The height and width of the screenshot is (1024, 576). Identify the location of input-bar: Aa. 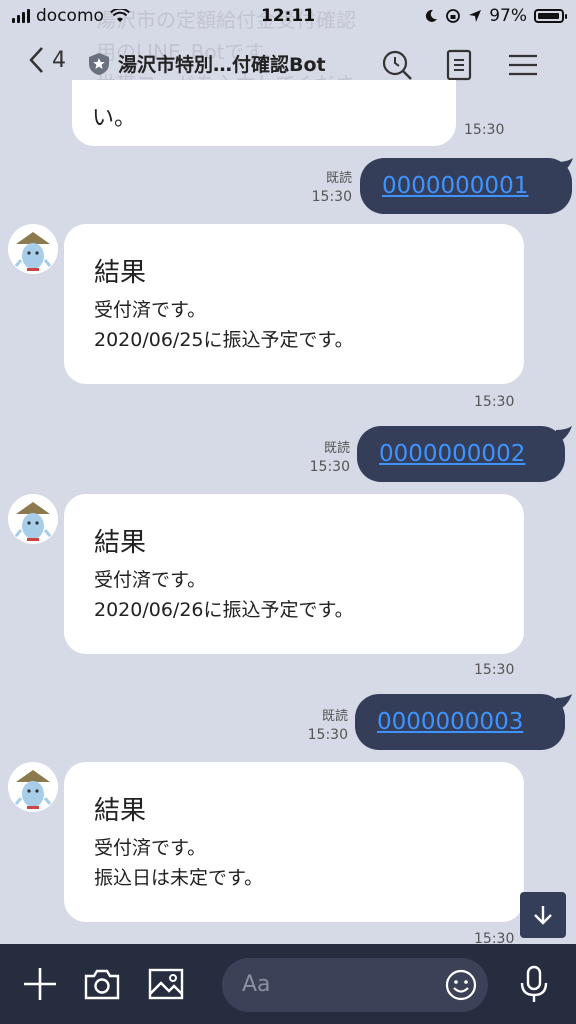
(288, 984).